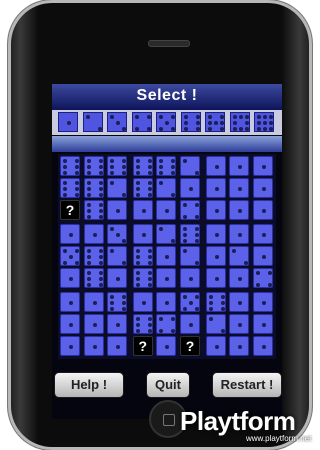  I want to click on restart-button: Restart !, so click(247, 385).